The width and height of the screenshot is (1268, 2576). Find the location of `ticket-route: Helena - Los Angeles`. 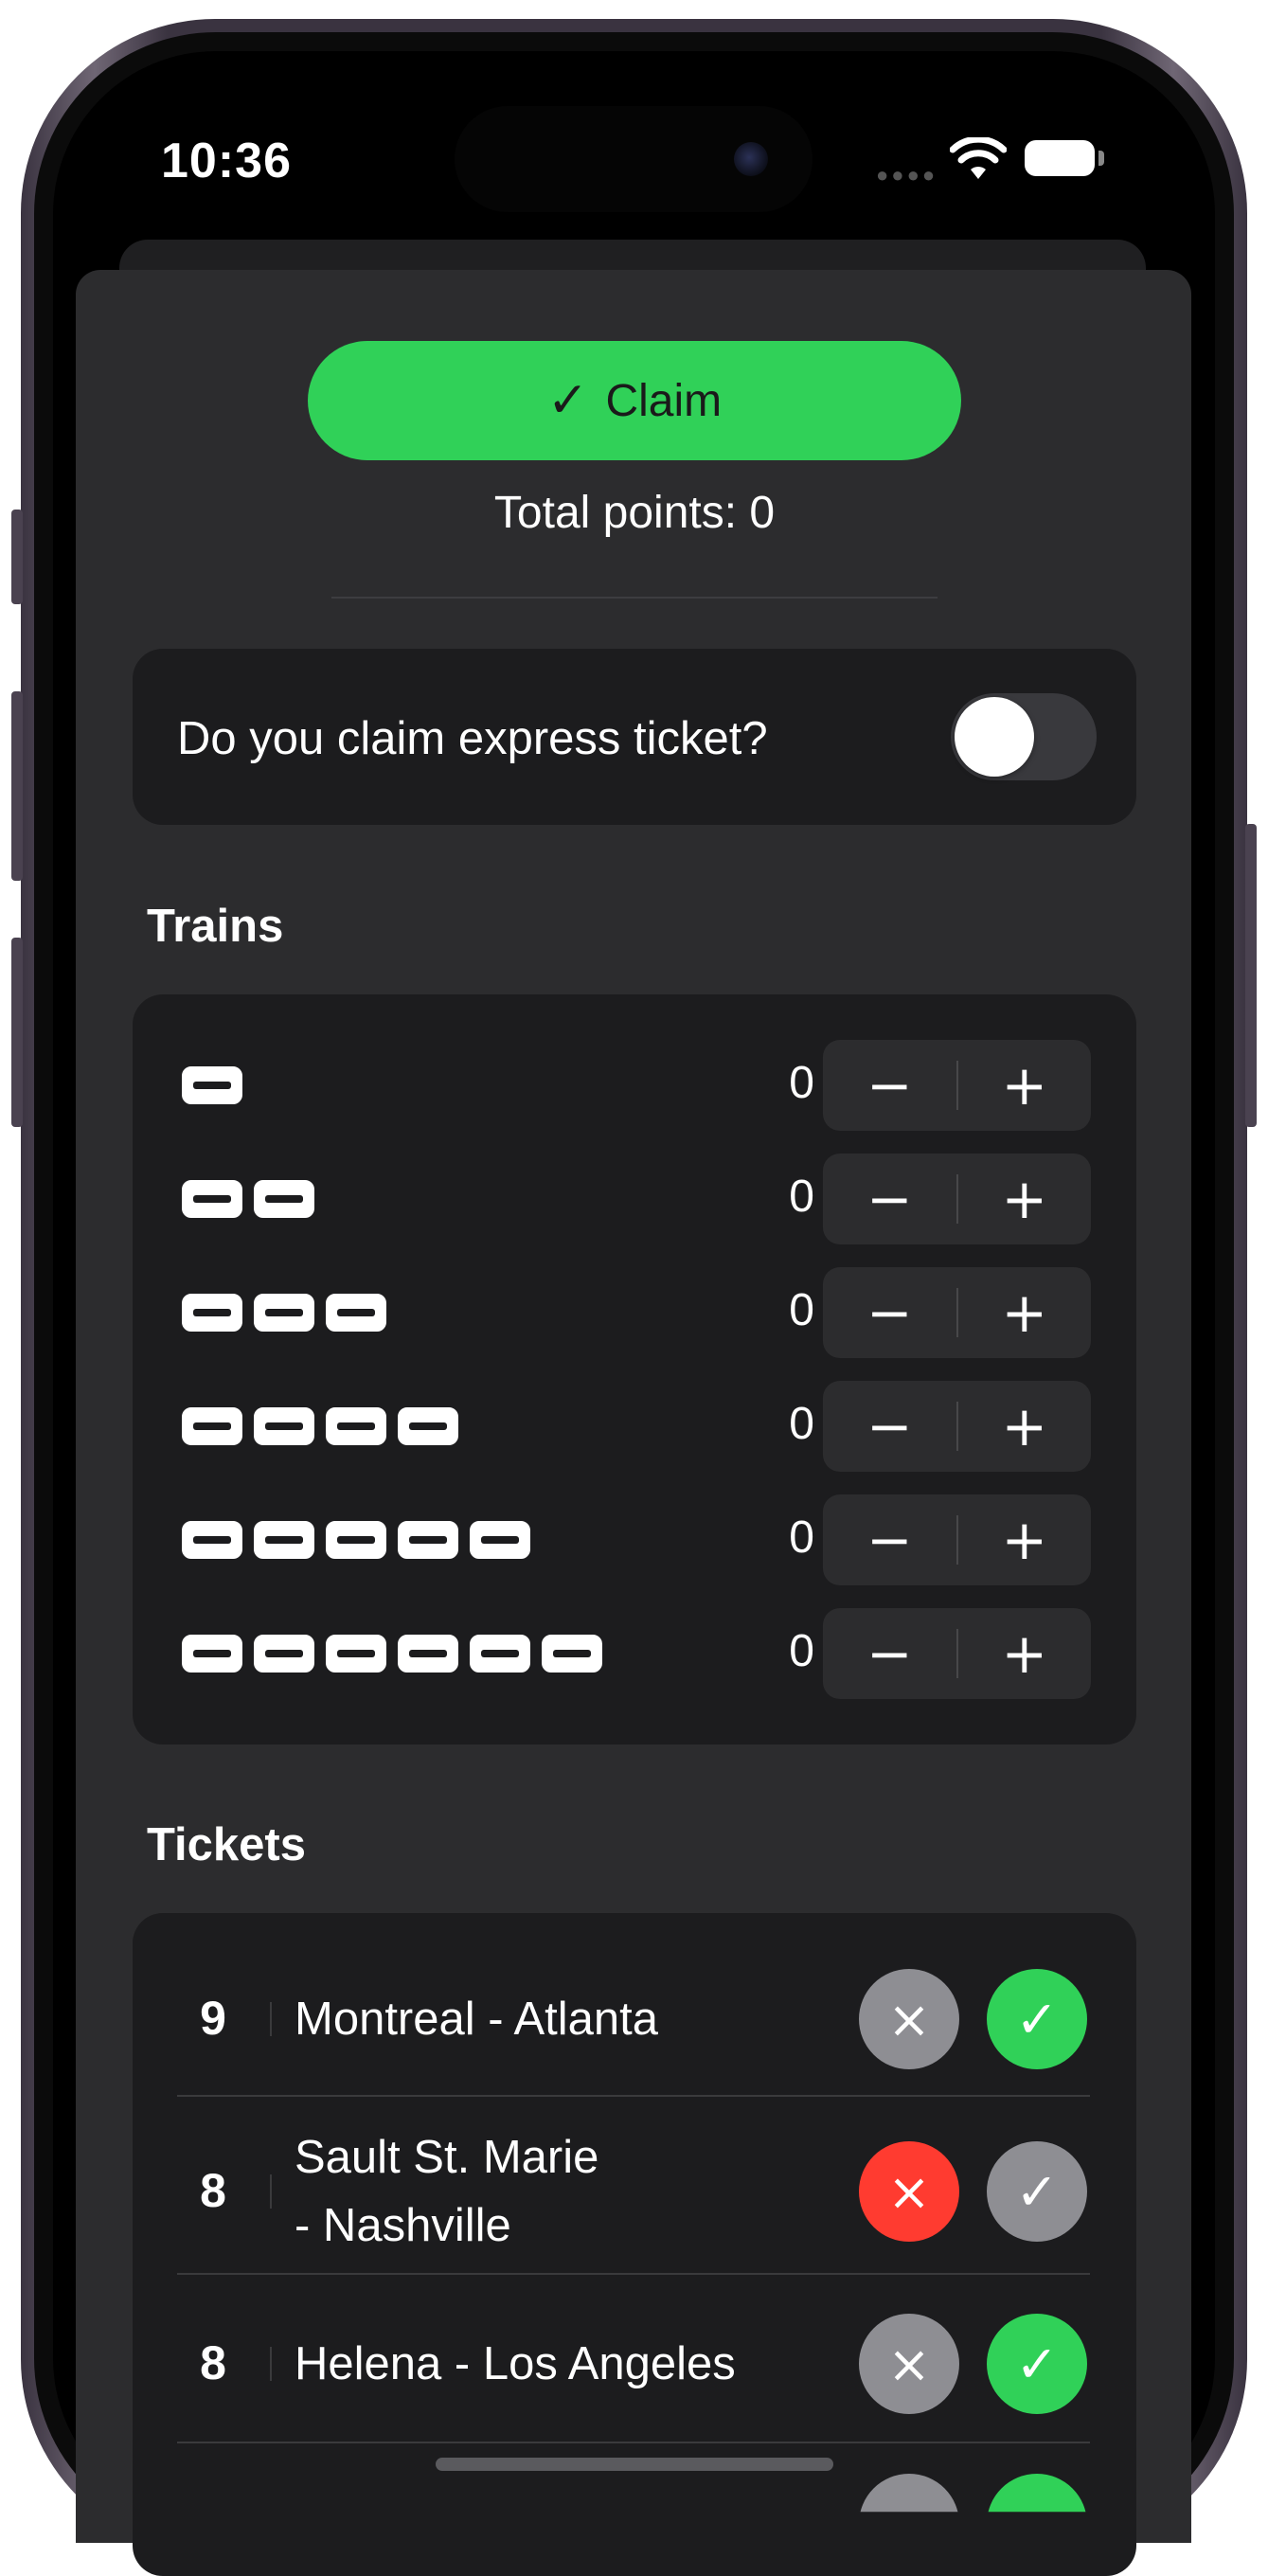

ticket-route: Helena - Los Angeles is located at coordinates (551, 2364).